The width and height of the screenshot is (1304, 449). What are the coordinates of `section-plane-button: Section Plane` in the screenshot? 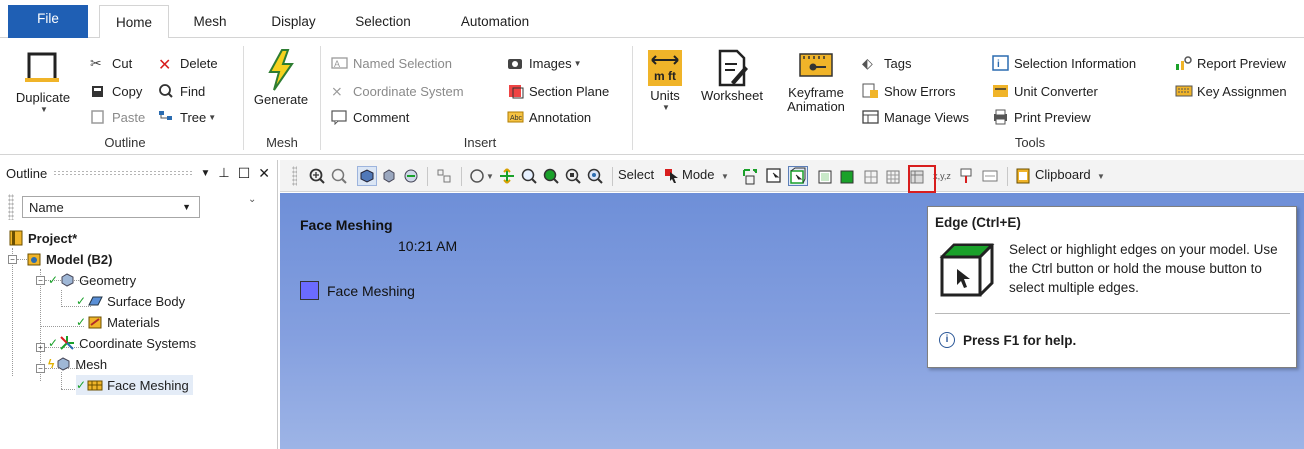 It's located at (558, 91).